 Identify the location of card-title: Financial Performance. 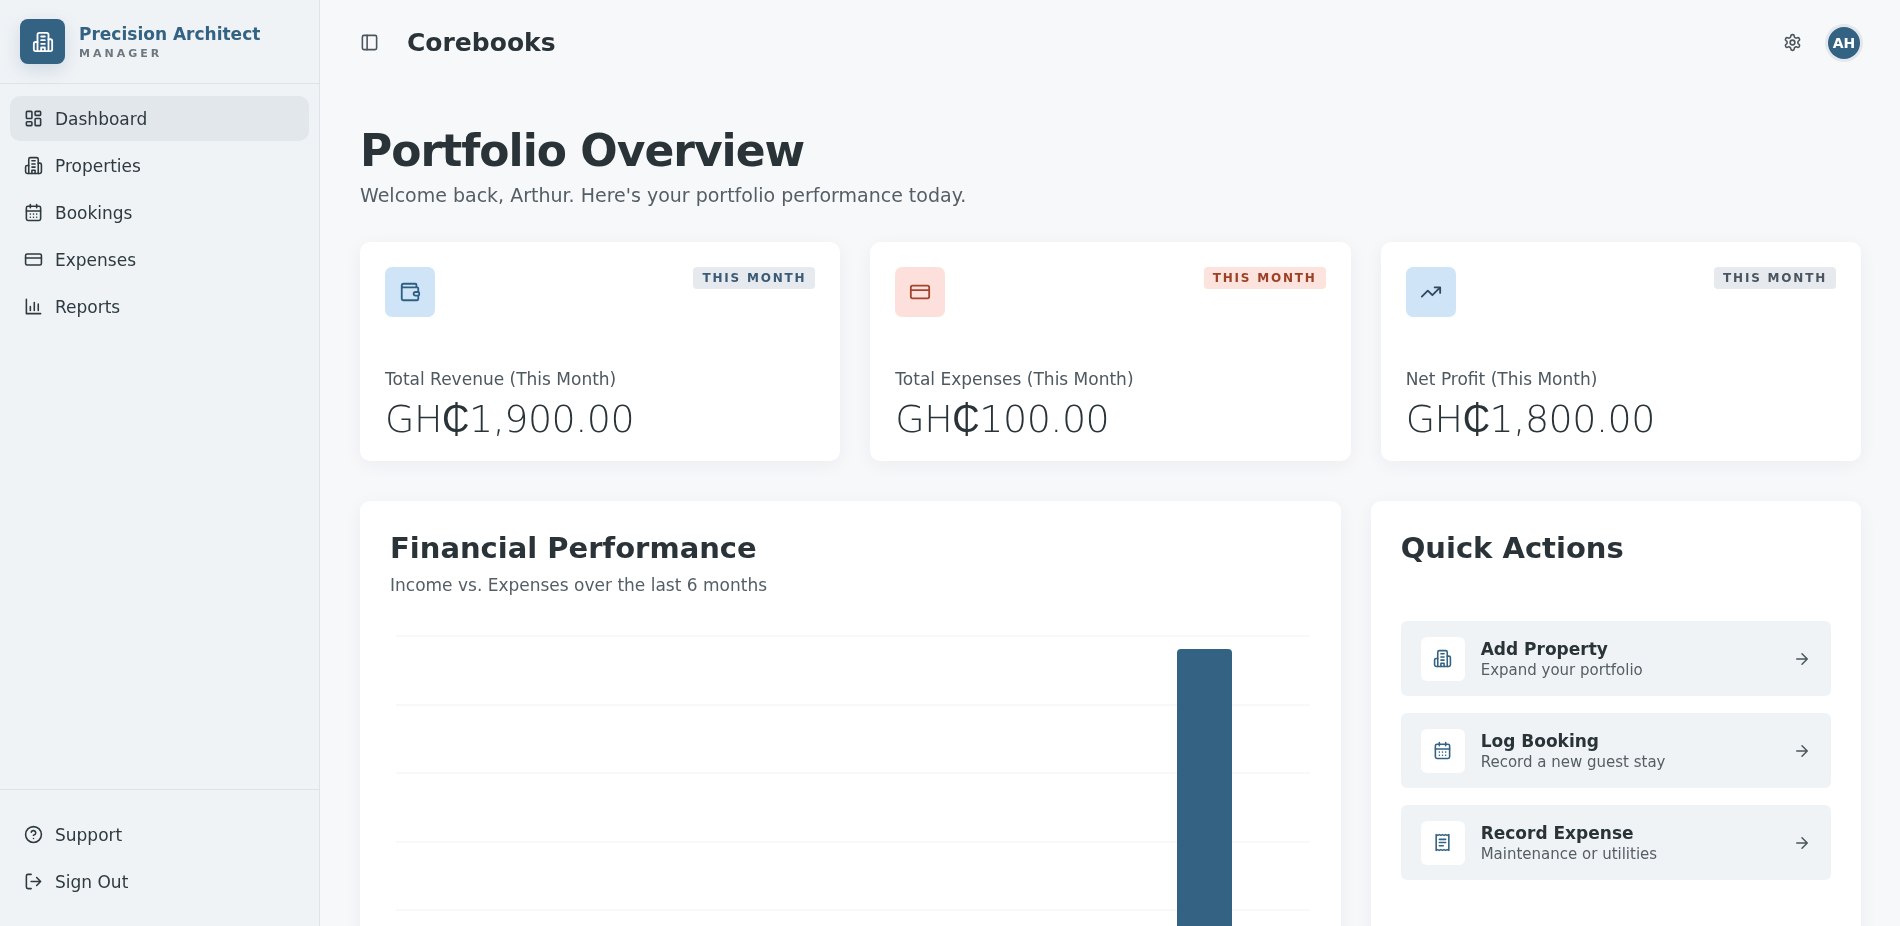
(574, 548).